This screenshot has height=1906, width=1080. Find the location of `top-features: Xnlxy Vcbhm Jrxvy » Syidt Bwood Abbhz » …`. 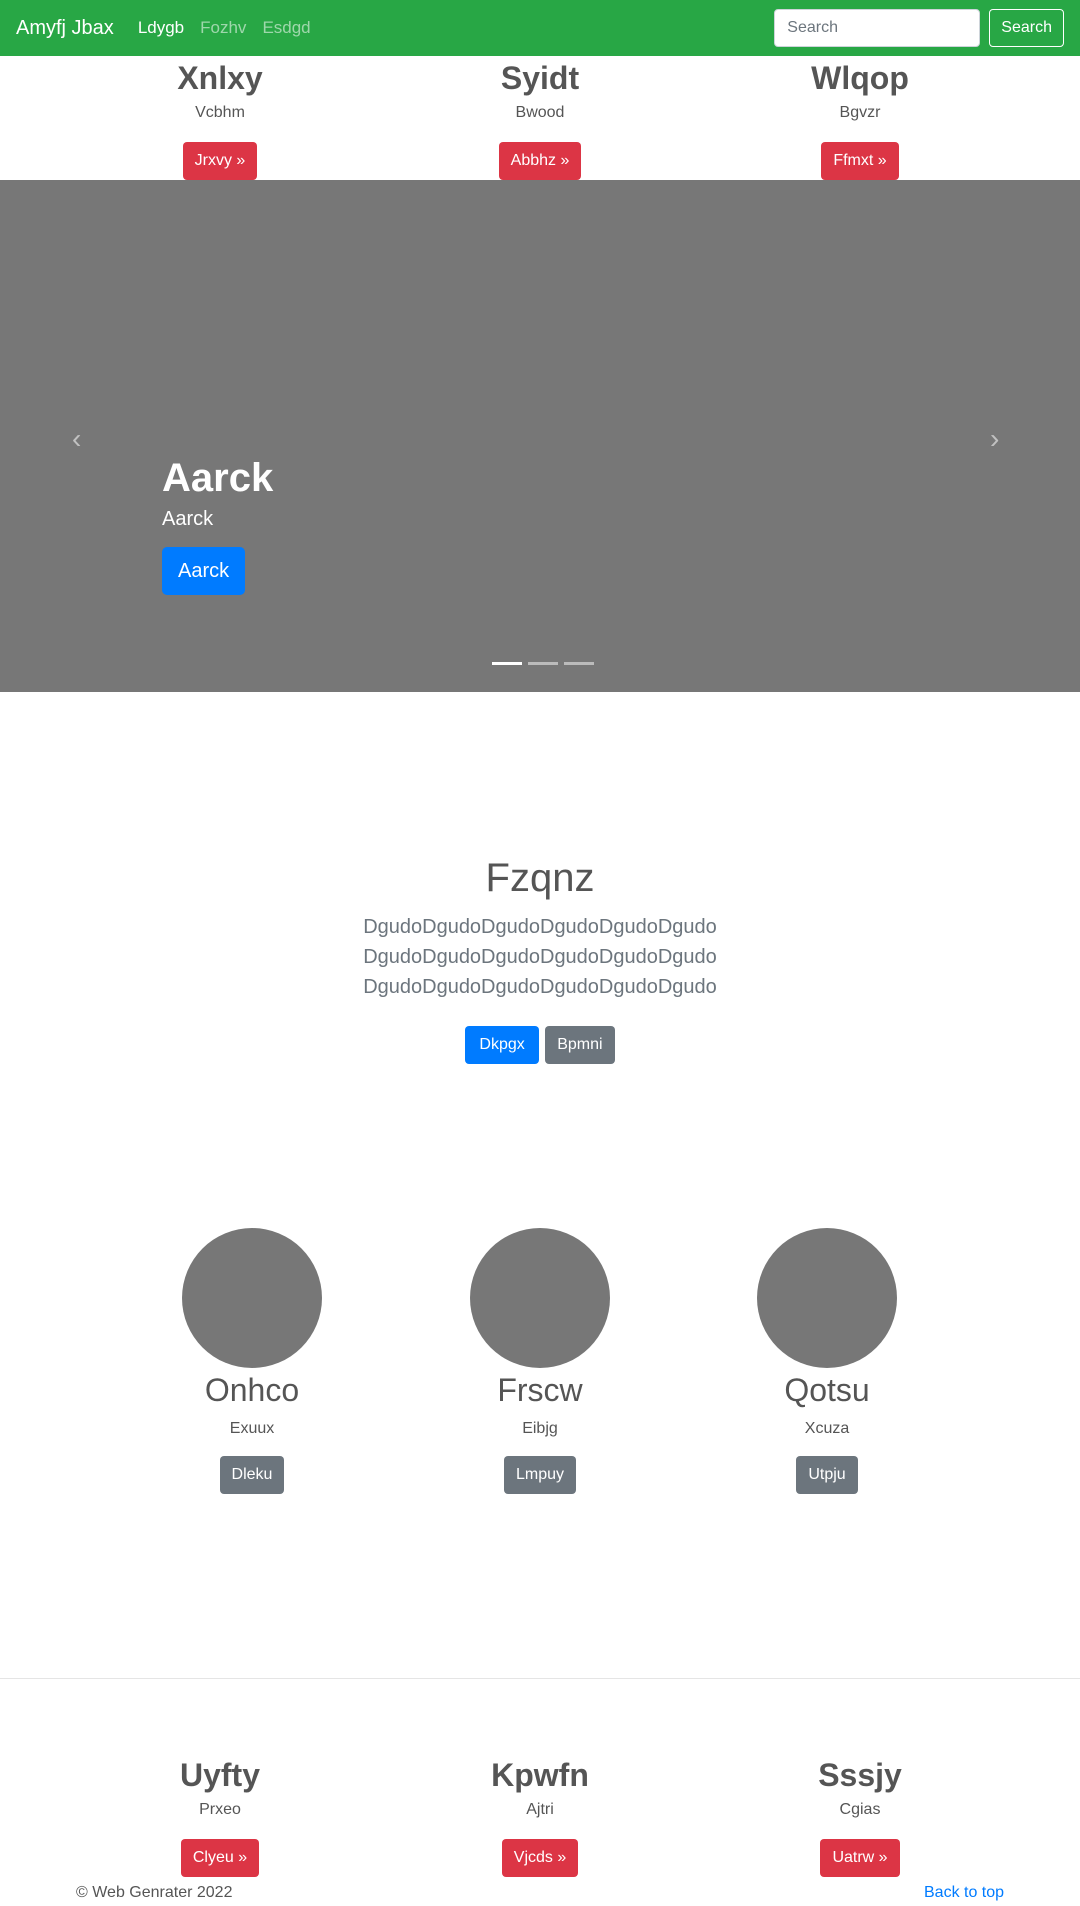

top-features: Xnlxy Vcbhm Jrxvy » Syidt Bwood Abbhz » … is located at coordinates (540, 118).